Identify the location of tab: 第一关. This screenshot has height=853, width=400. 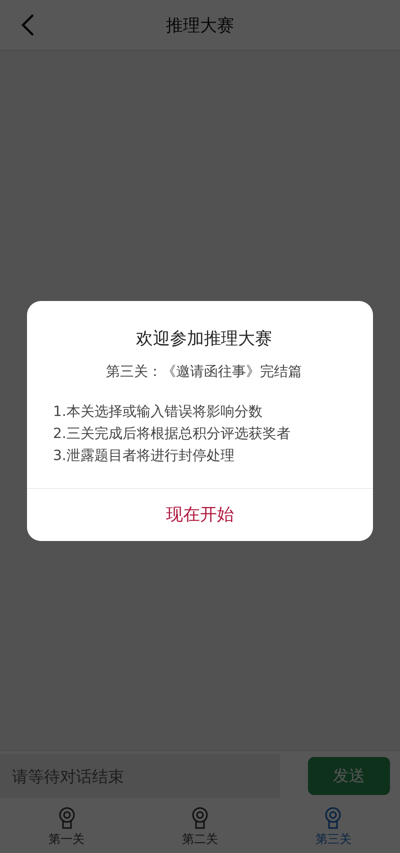
(67, 827).